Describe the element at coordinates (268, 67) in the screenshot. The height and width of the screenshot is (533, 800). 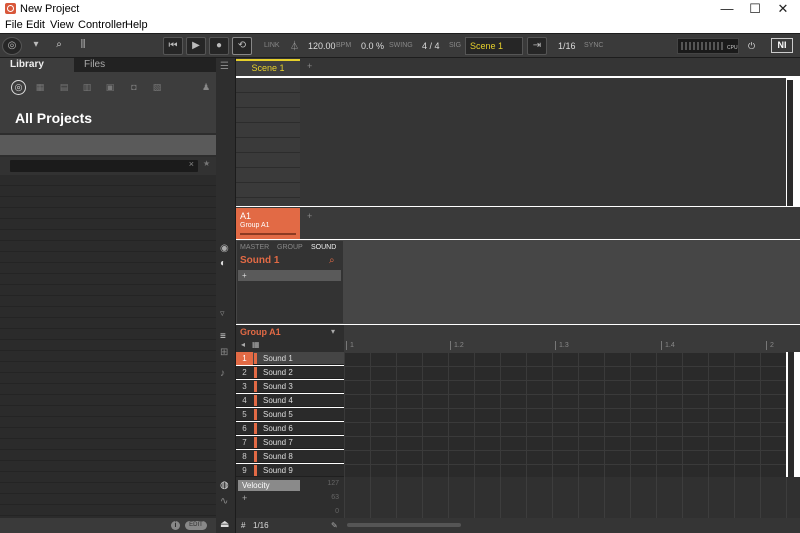
I see `scene-tab: Scene 1` at that location.